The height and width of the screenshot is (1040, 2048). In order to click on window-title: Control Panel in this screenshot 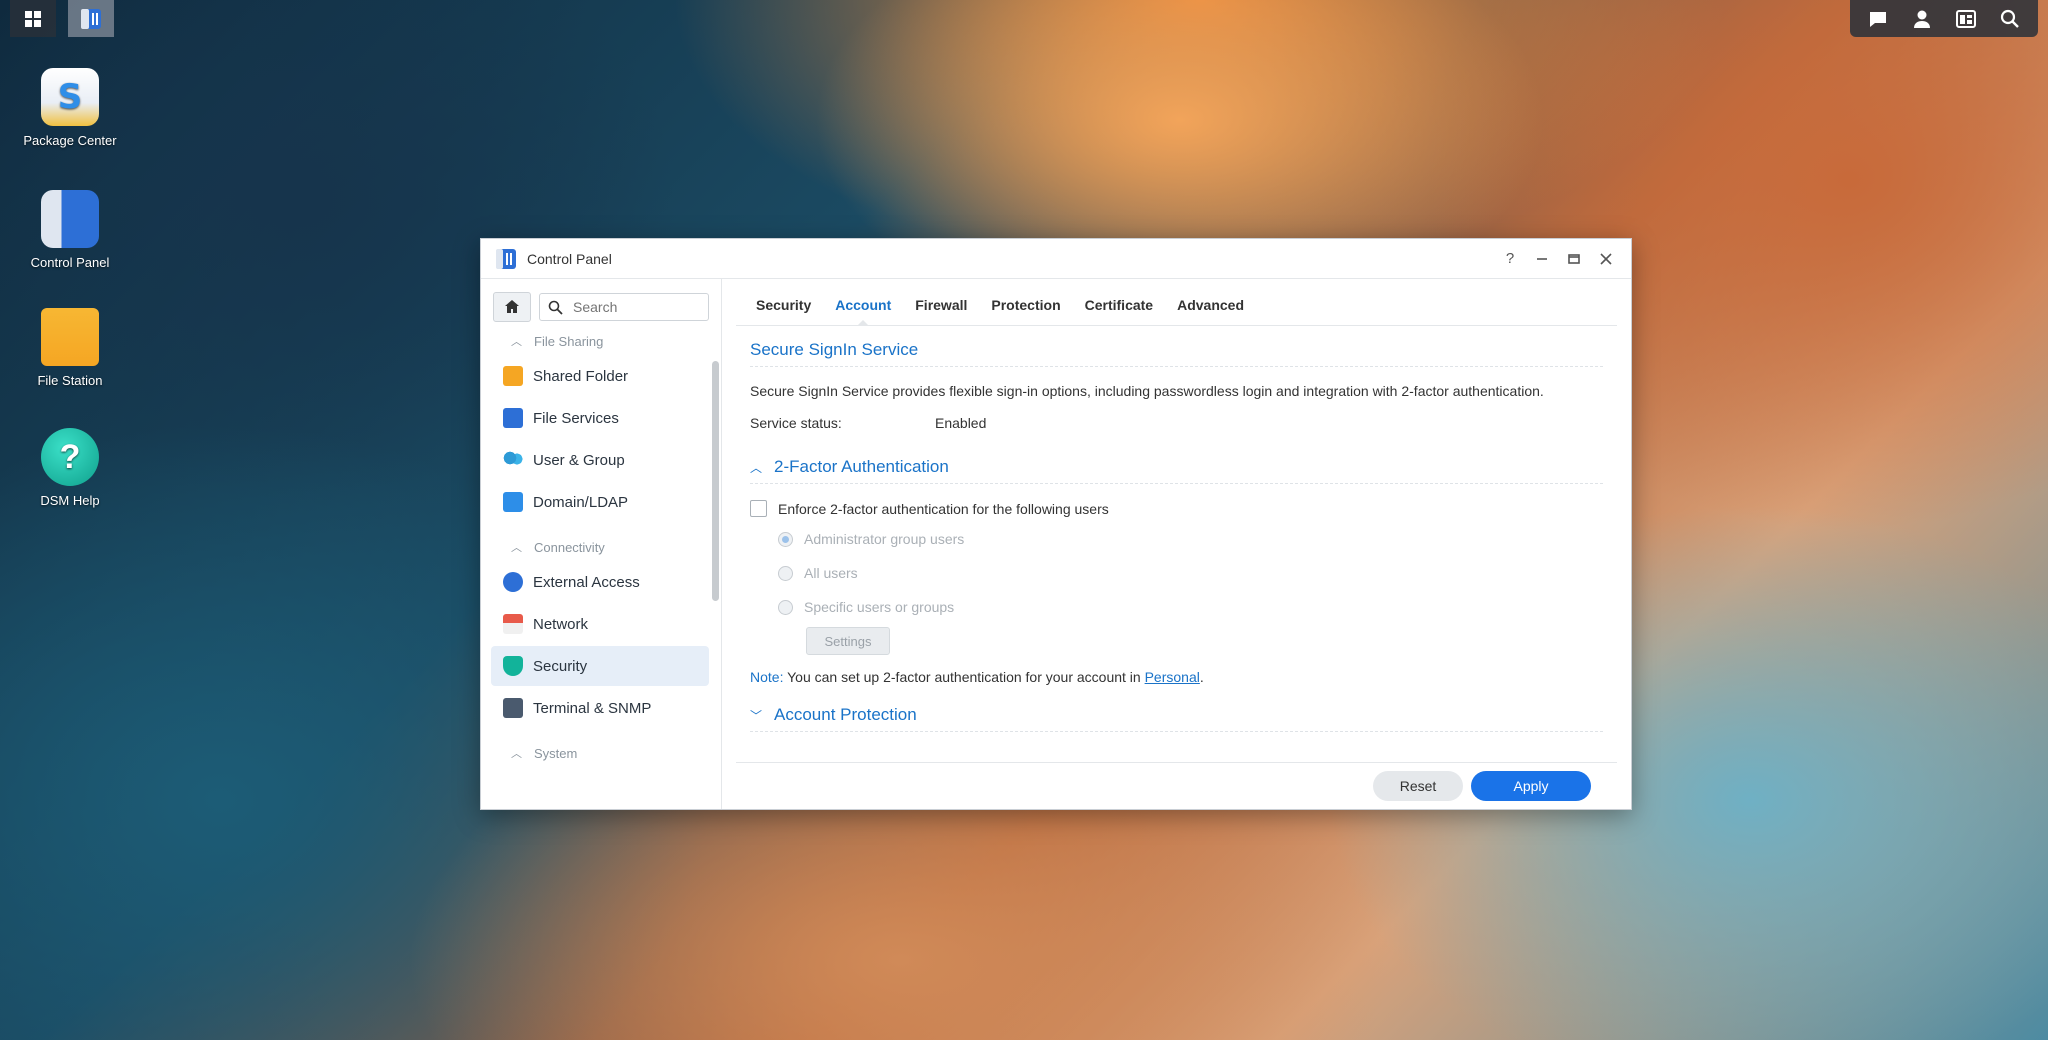, I will do `click(569, 258)`.